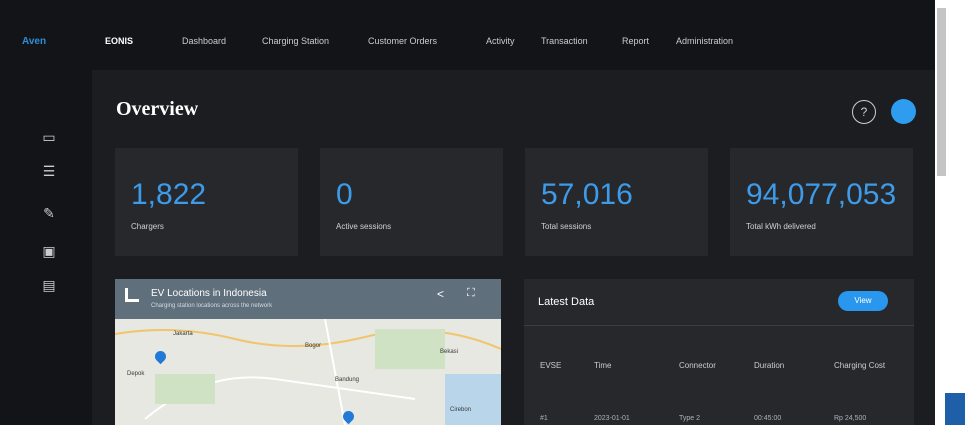 The width and height of the screenshot is (965, 425). Describe the element at coordinates (587, 194) in the screenshot. I see `stat-value: 57,016` at that location.